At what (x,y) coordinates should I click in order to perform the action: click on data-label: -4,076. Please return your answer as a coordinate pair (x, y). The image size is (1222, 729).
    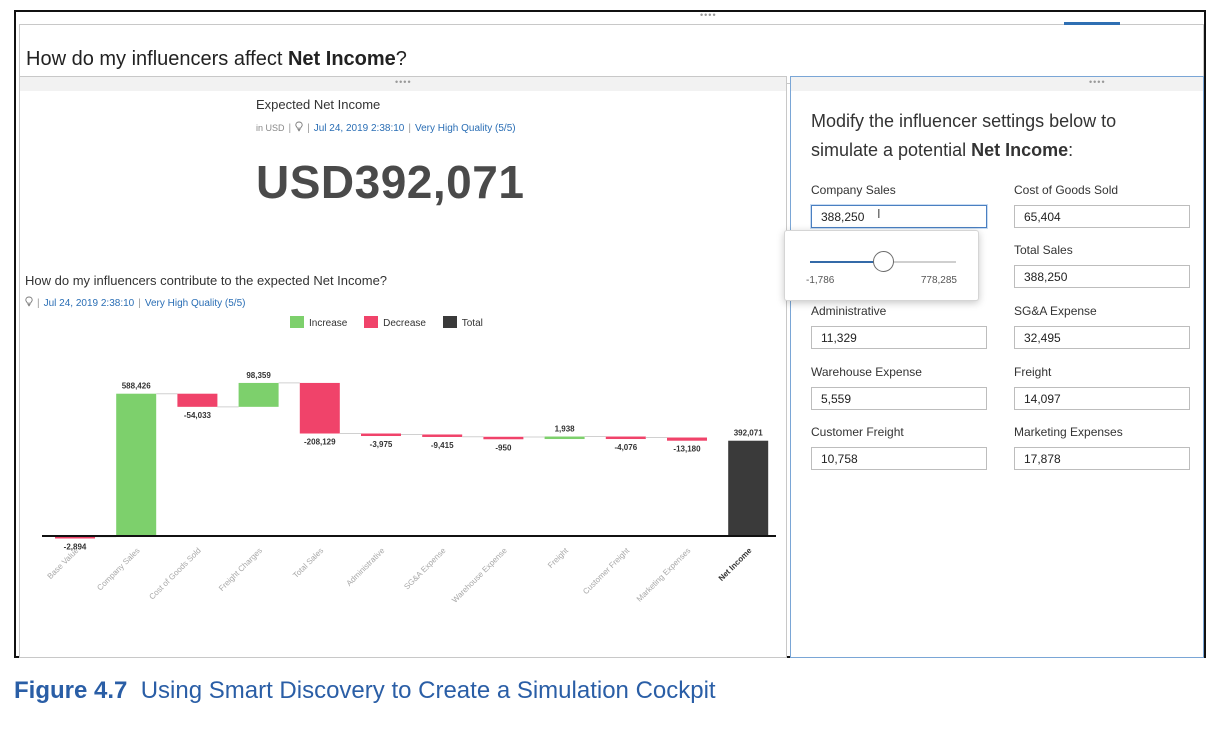
    Looking at the image, I should click on (625, 447).